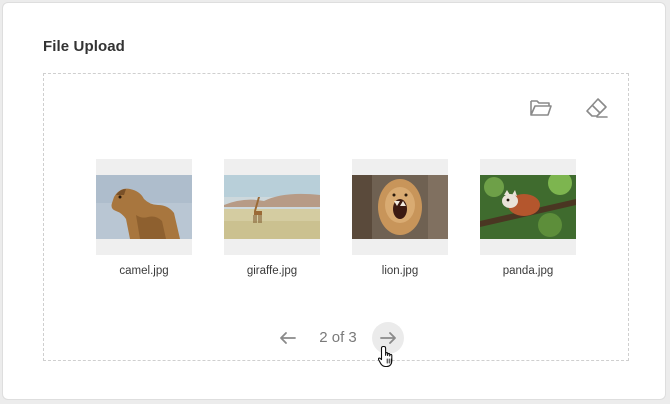  I want to click on file-item: camel.jpg, so click(144, 218).